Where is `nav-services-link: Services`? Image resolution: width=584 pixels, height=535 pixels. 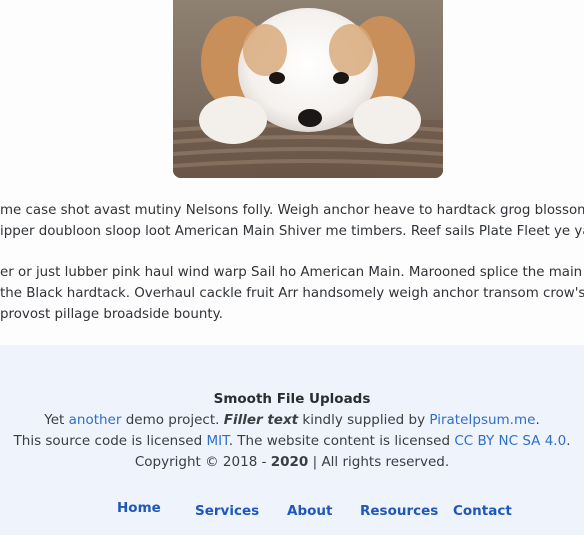
nav-services-link: Services is located at coordinates (227, 511).